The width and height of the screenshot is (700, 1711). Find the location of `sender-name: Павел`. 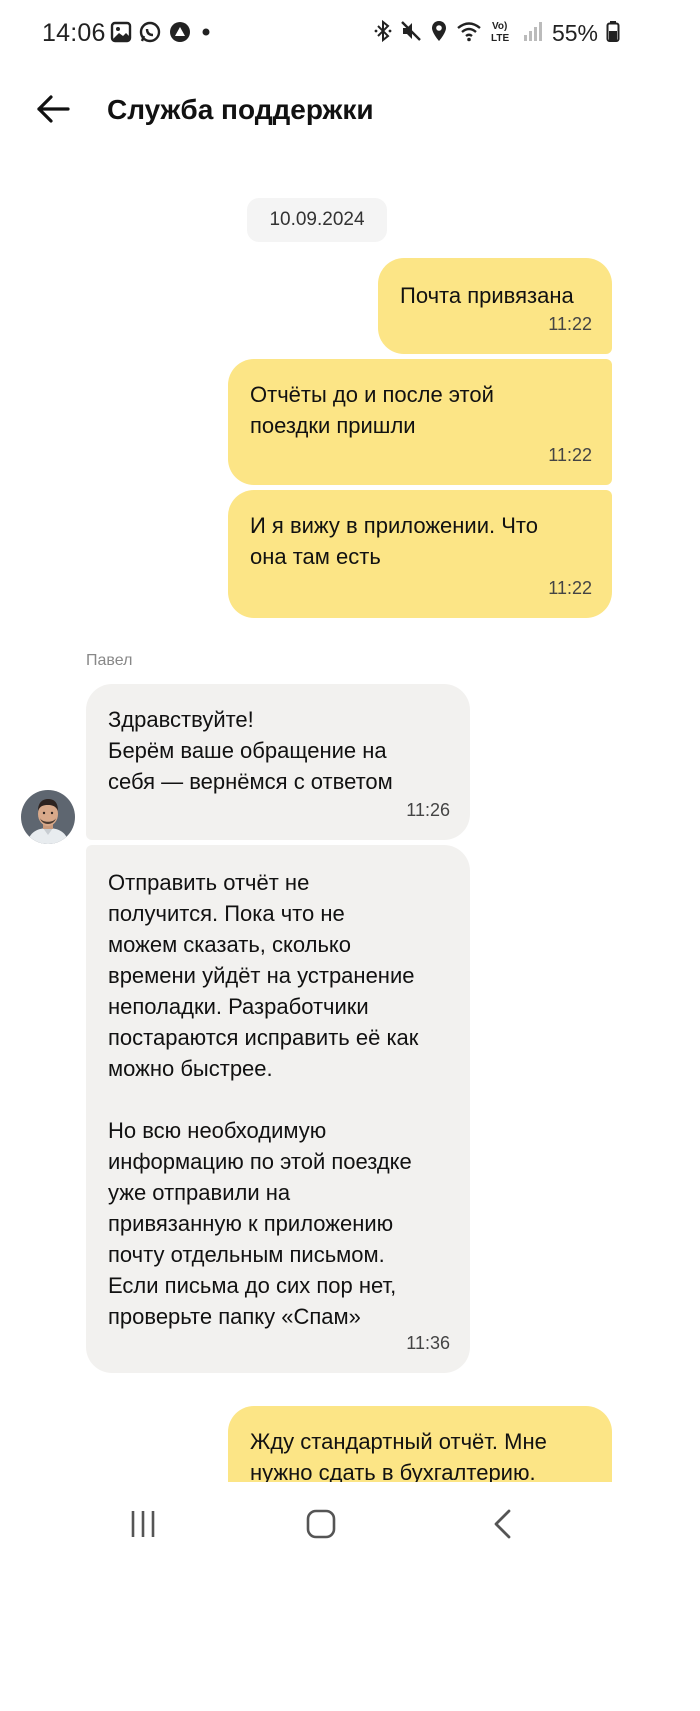

sender-name: Павел is located at coordinates (109, 660).